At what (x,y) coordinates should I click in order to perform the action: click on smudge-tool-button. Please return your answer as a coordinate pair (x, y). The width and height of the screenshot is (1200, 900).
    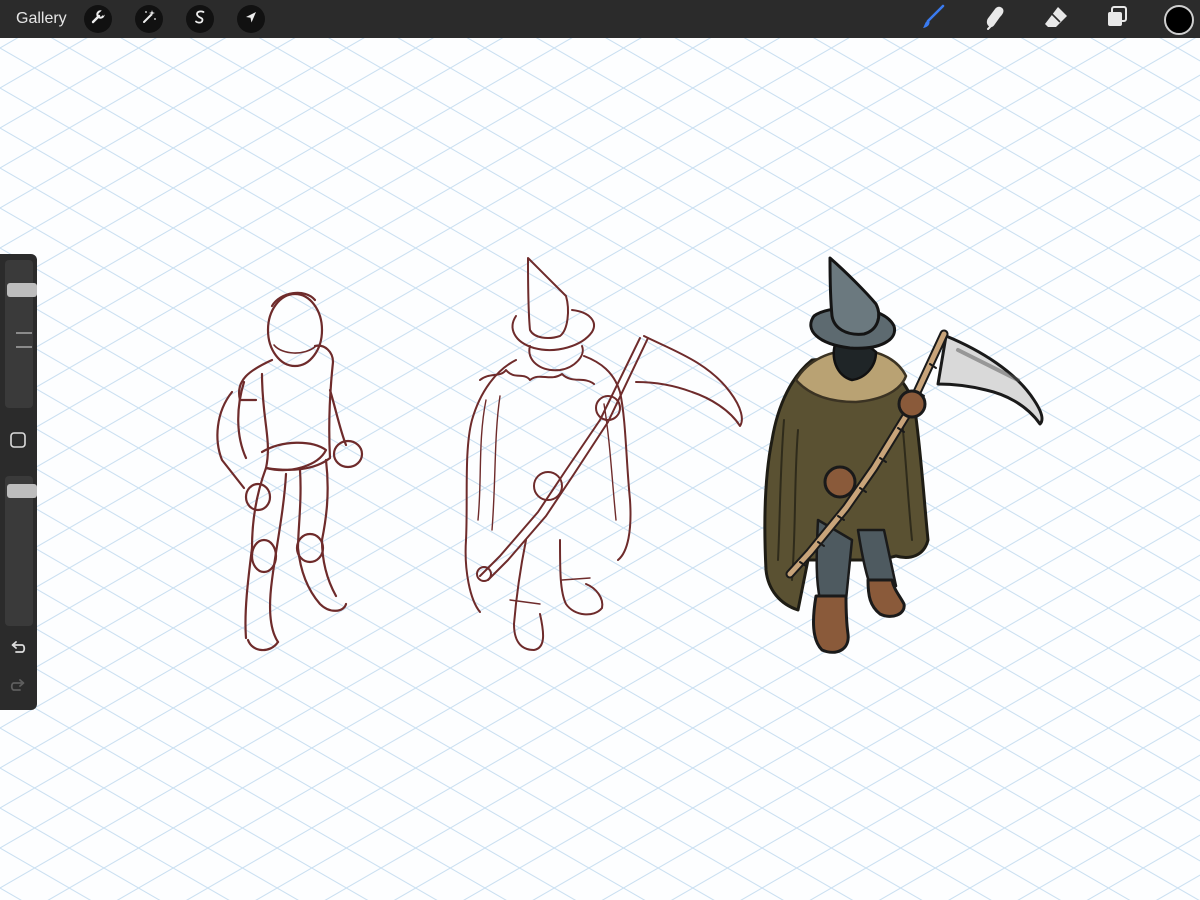
    Looking at the image, I should click on (994, 19).